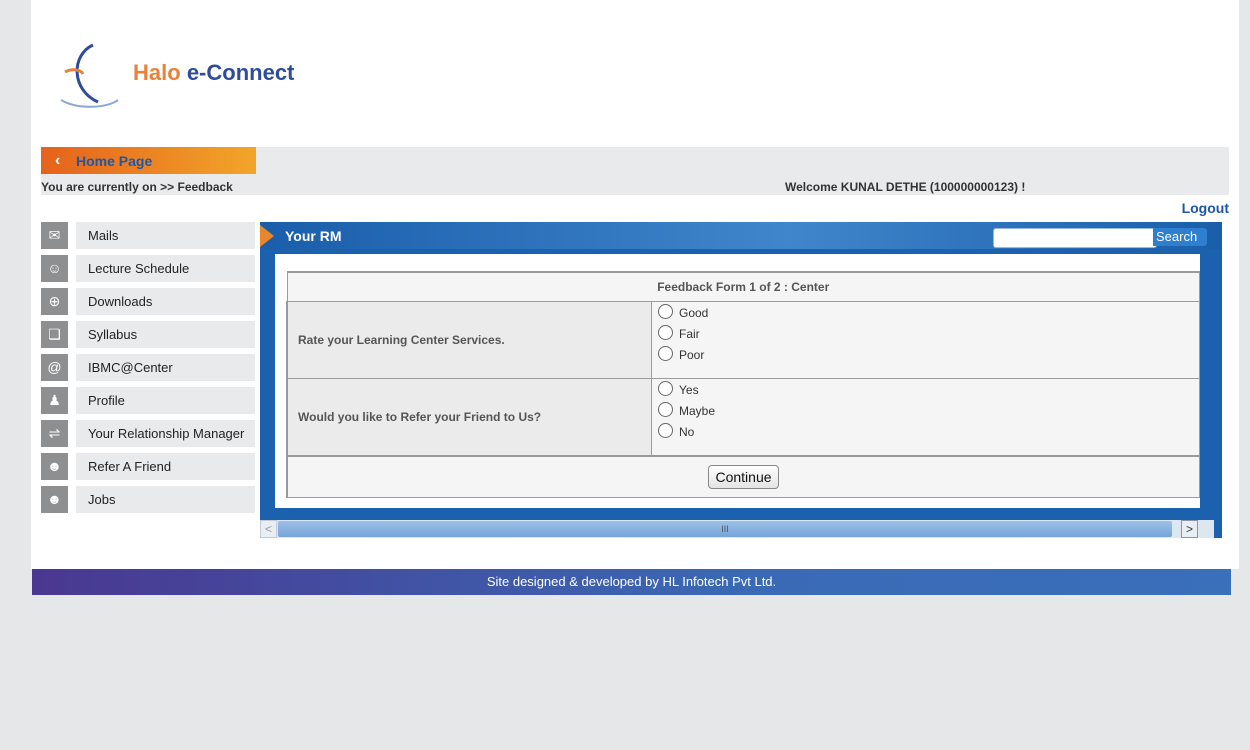 The image size is (1250, 750). Describe the element at coordinates (1189, 529) in the screenshot. I see `scroll-right-icon: >` at that location.